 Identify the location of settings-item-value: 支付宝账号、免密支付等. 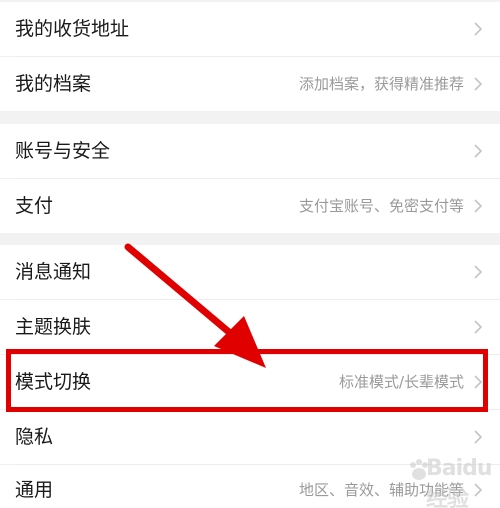
(381, 206).